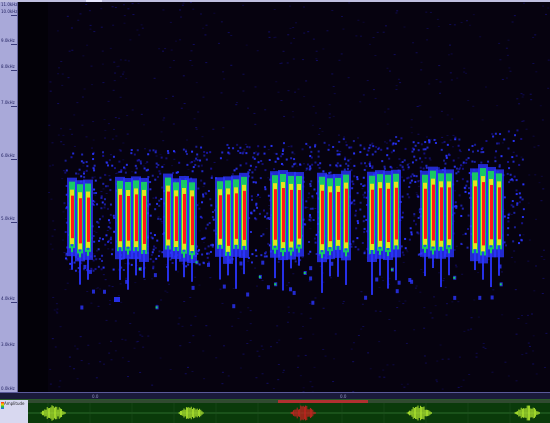  What do you see at coordinates (8, 218) in the screenshot?
I see `freq-label-5k: 5.0kHz` at bounding box center [8, 218].